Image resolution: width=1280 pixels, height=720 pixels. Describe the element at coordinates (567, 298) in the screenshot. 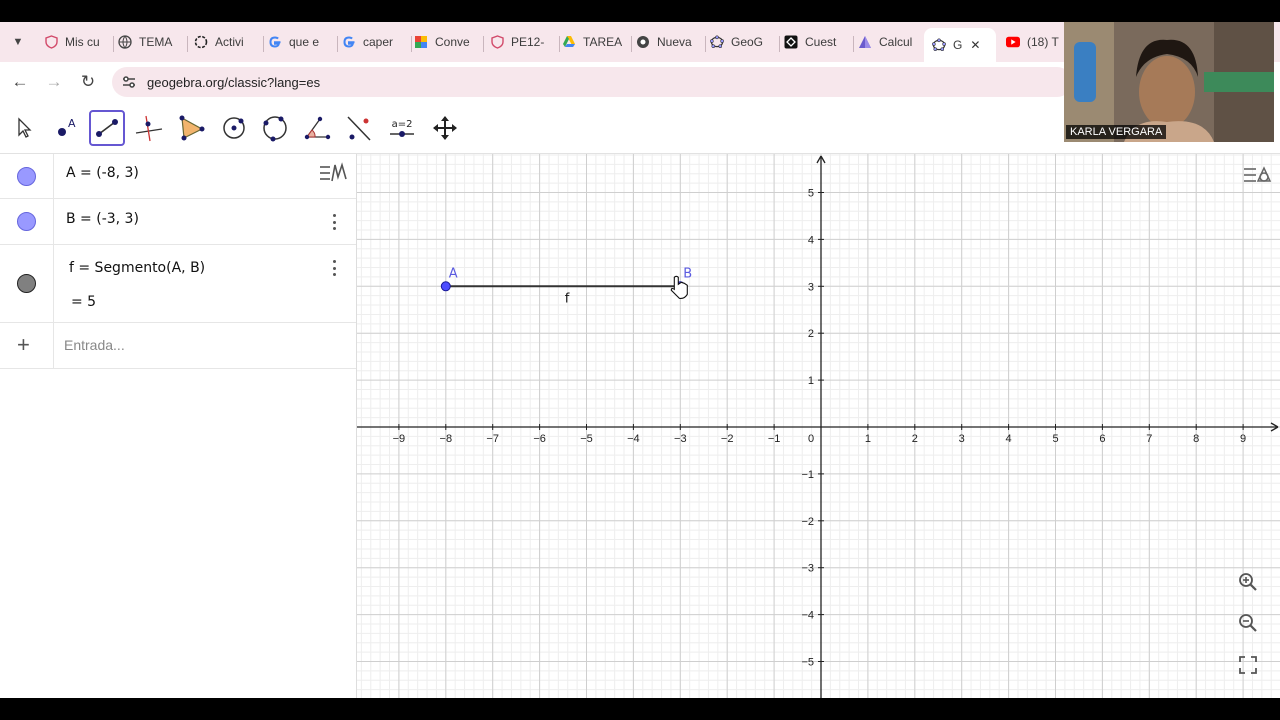

I see `segment-label: f` at that location.